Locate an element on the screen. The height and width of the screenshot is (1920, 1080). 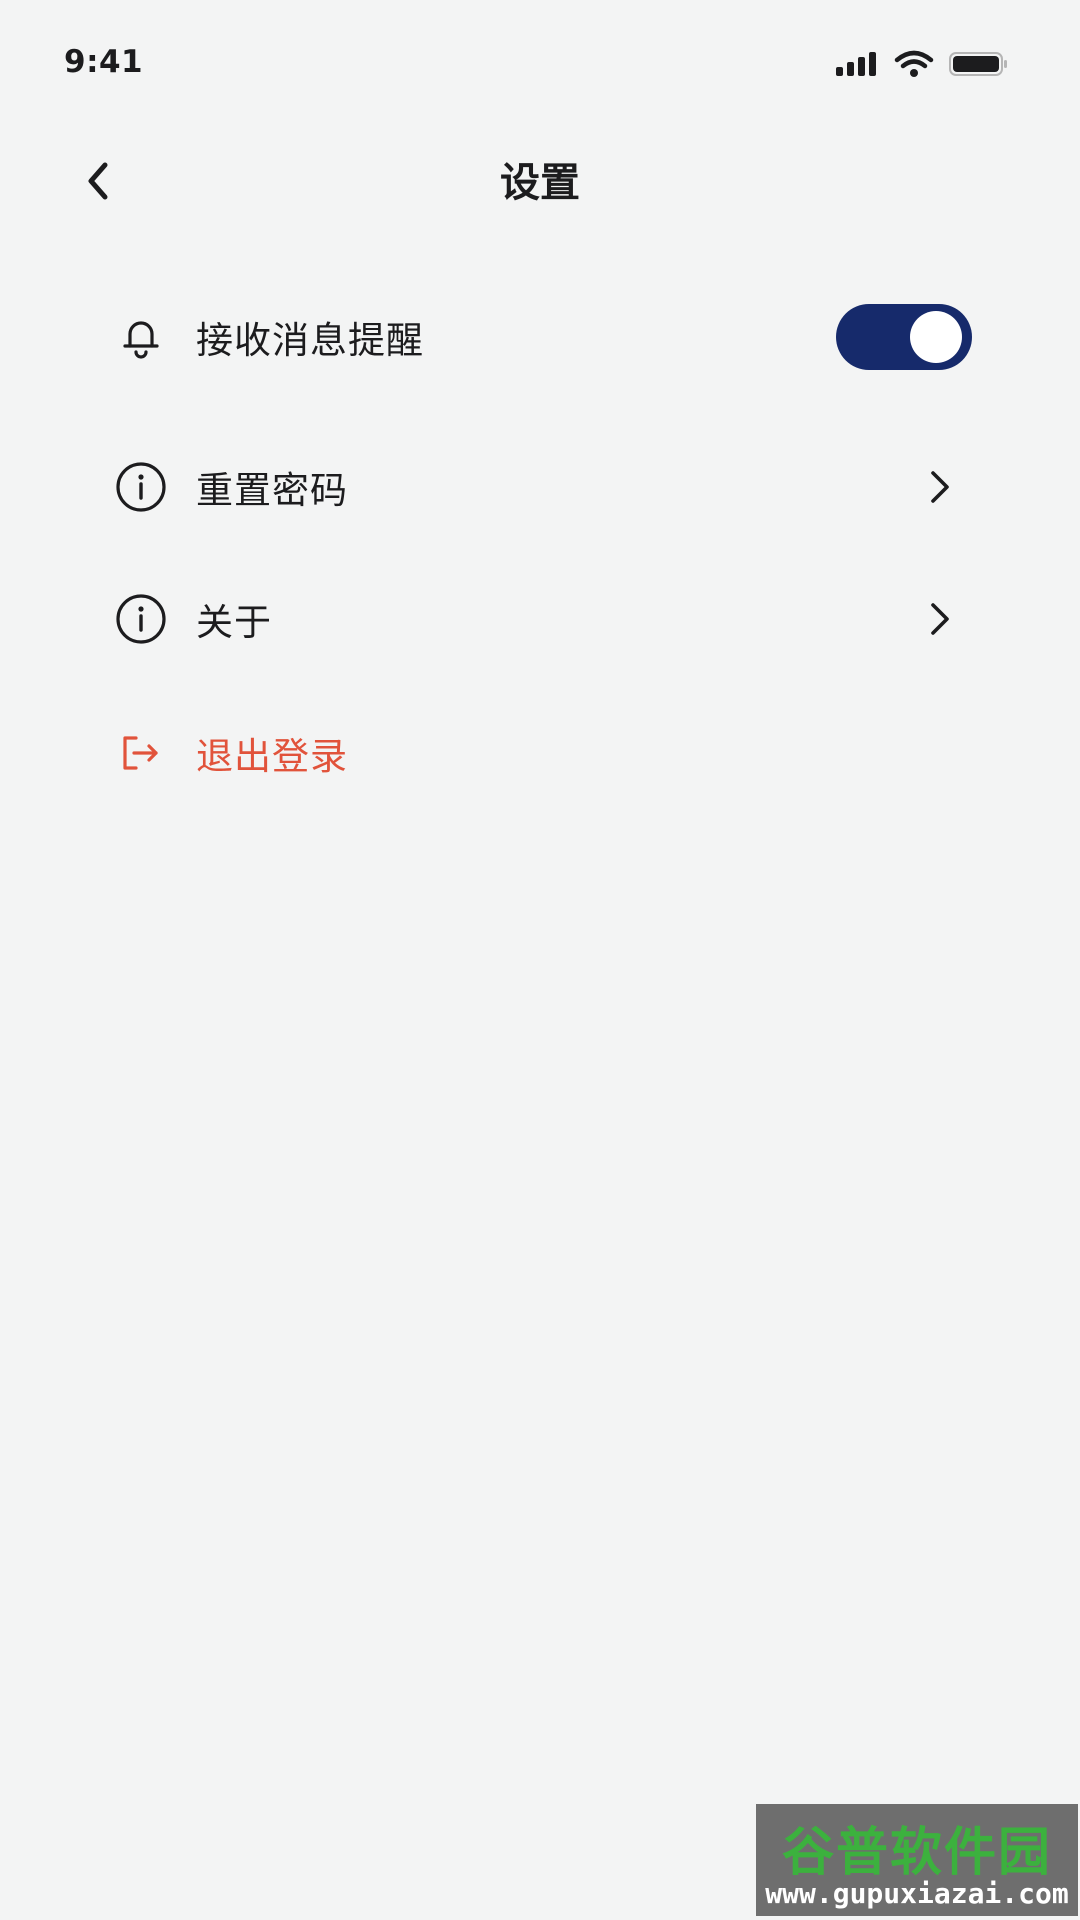
status-bar: 9:41 is located at coordinates (540, 65).